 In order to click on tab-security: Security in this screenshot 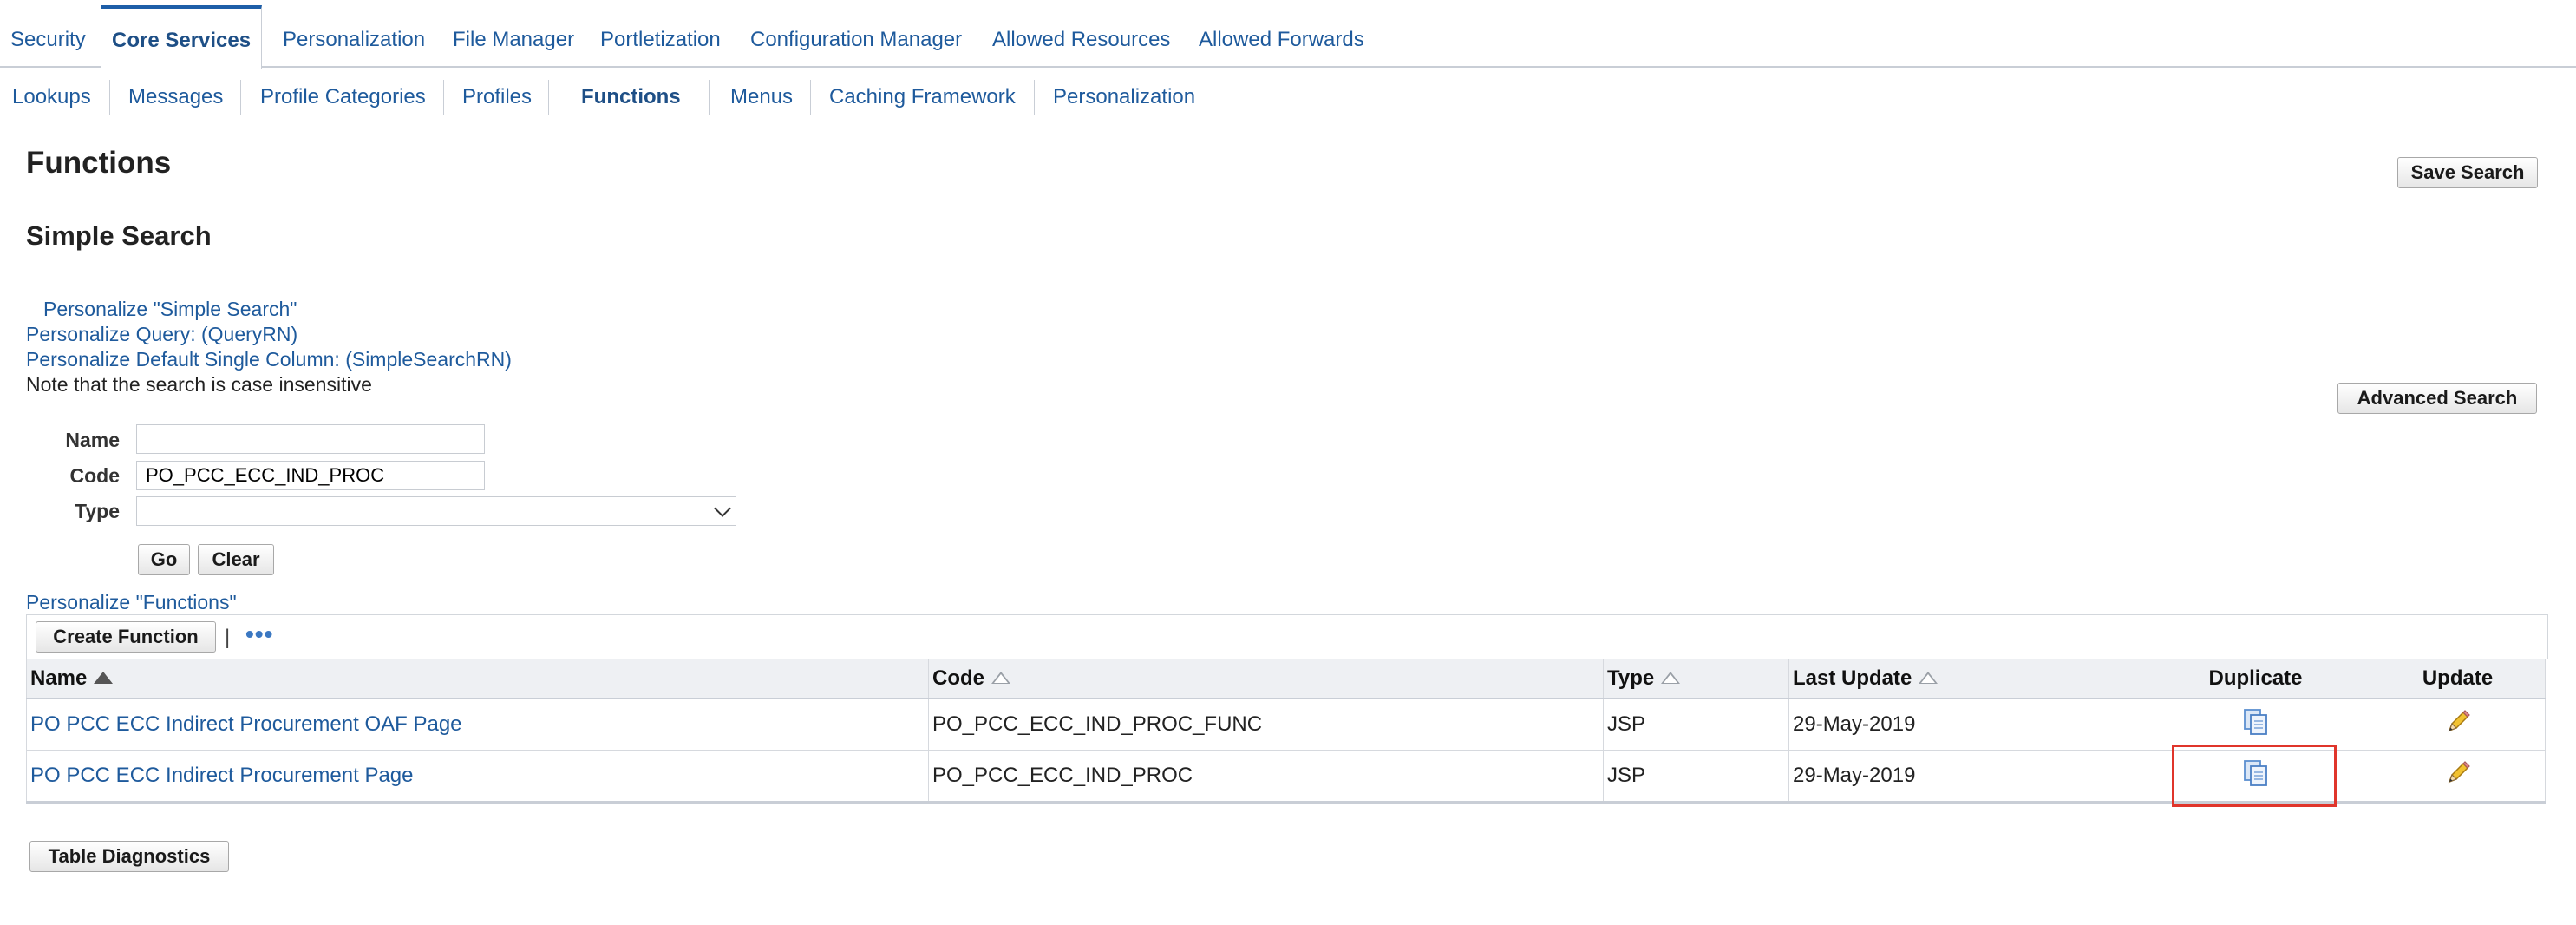, I will do `click(48, 36)`.